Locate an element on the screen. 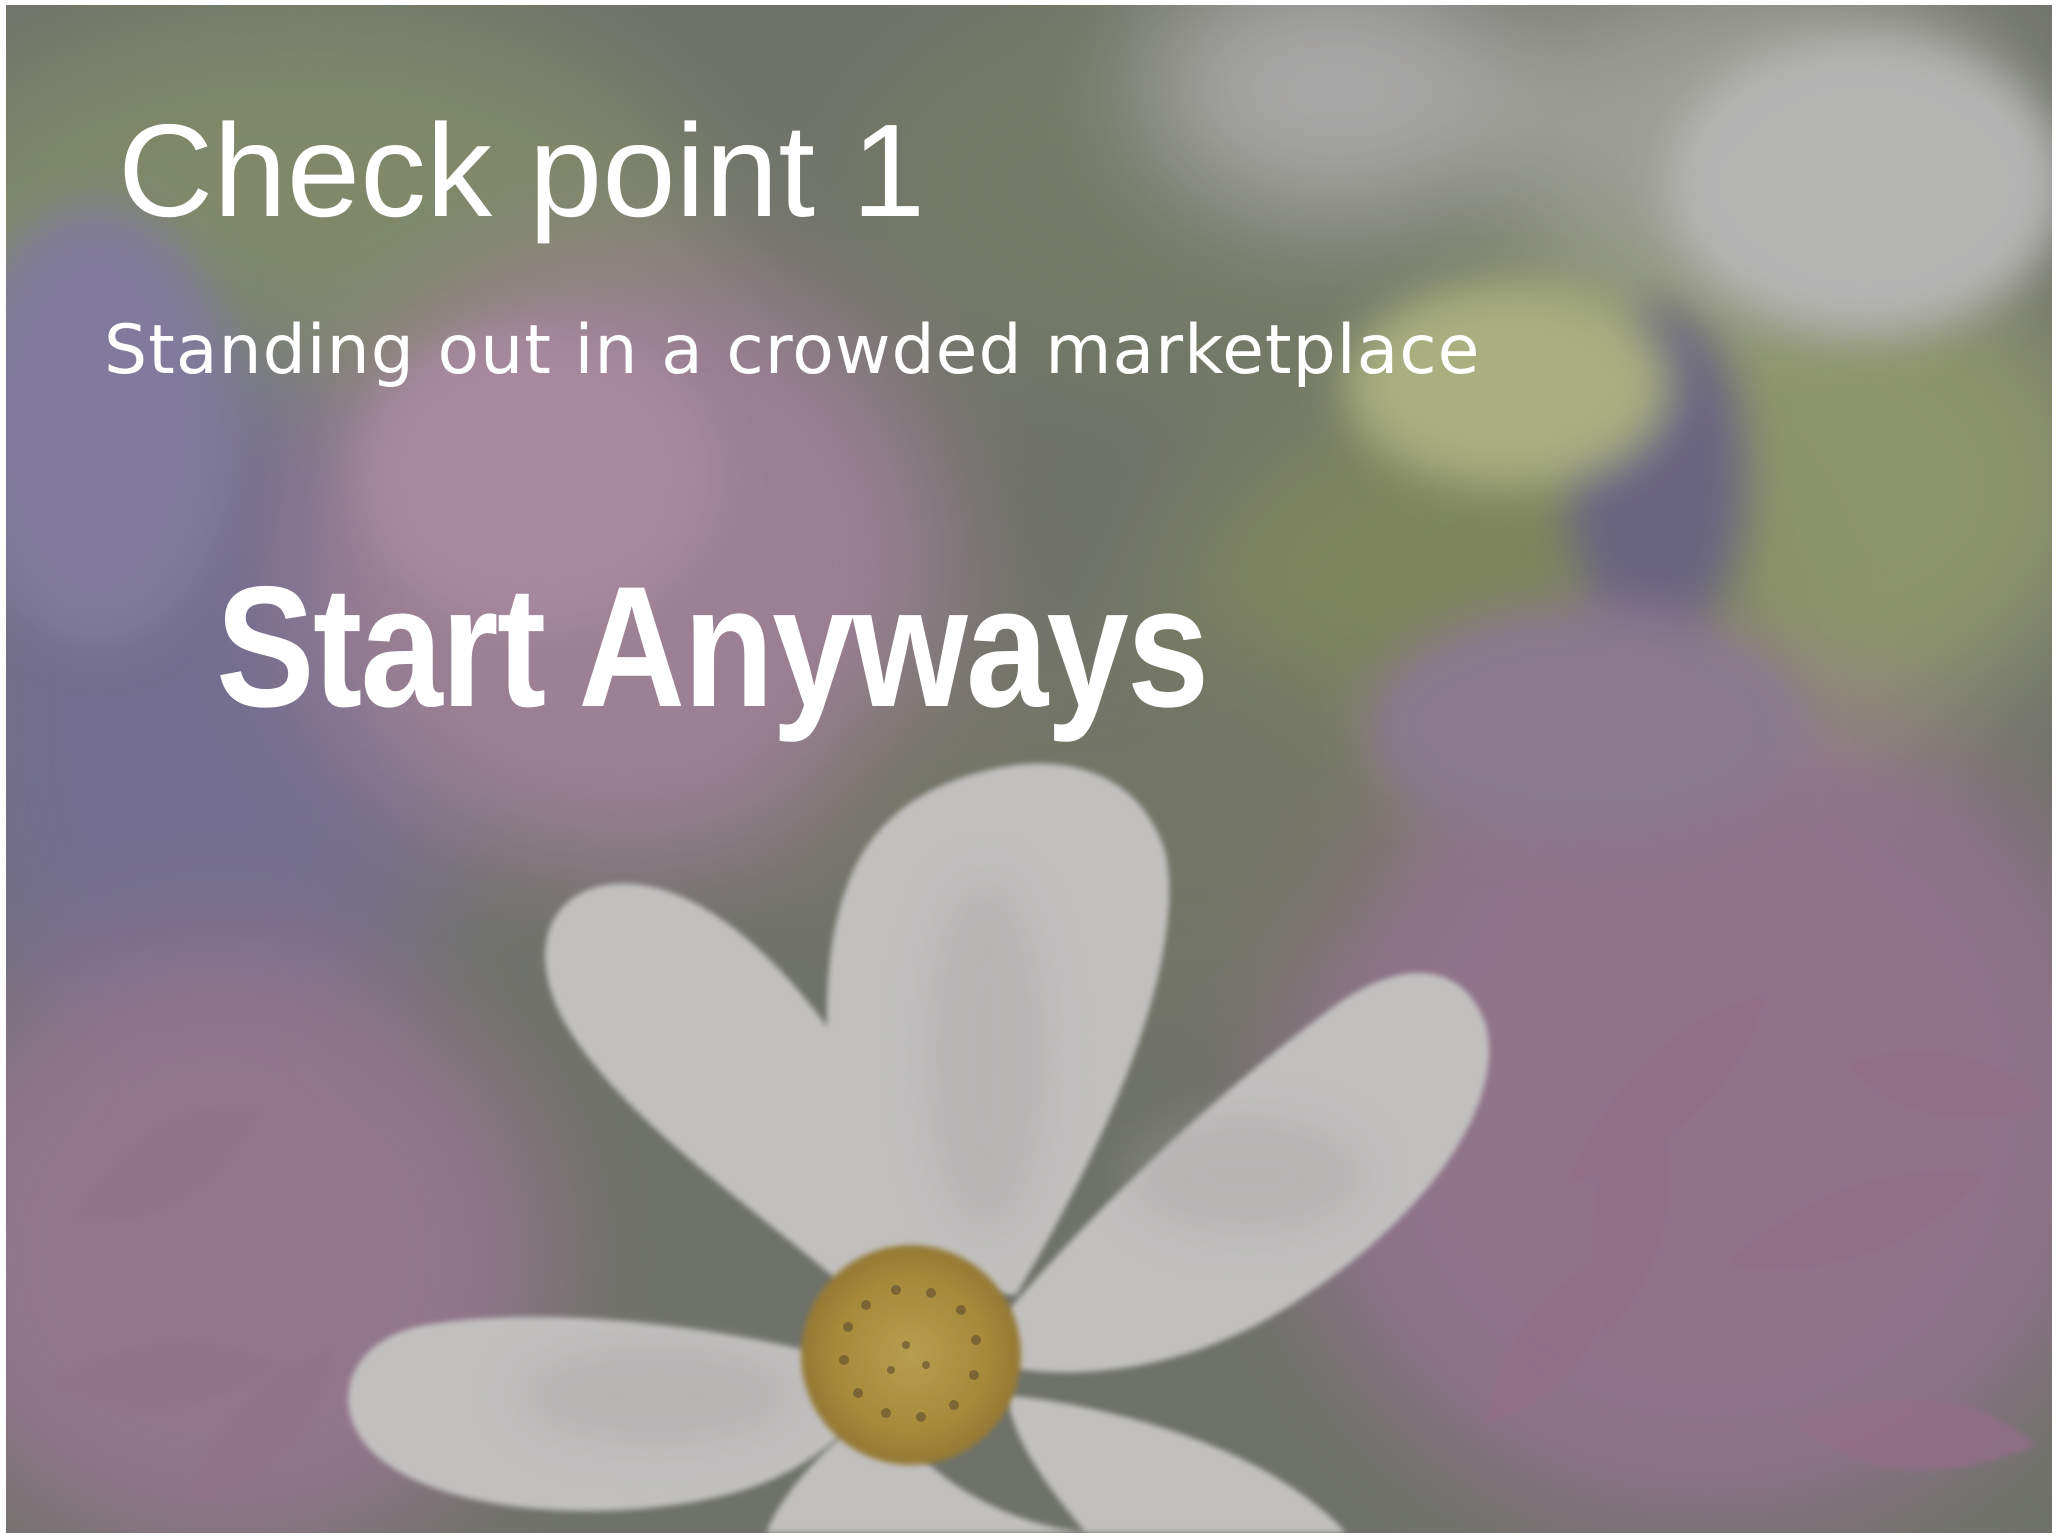  slide-title: Check point 1 is located at coordinates (522, 170).